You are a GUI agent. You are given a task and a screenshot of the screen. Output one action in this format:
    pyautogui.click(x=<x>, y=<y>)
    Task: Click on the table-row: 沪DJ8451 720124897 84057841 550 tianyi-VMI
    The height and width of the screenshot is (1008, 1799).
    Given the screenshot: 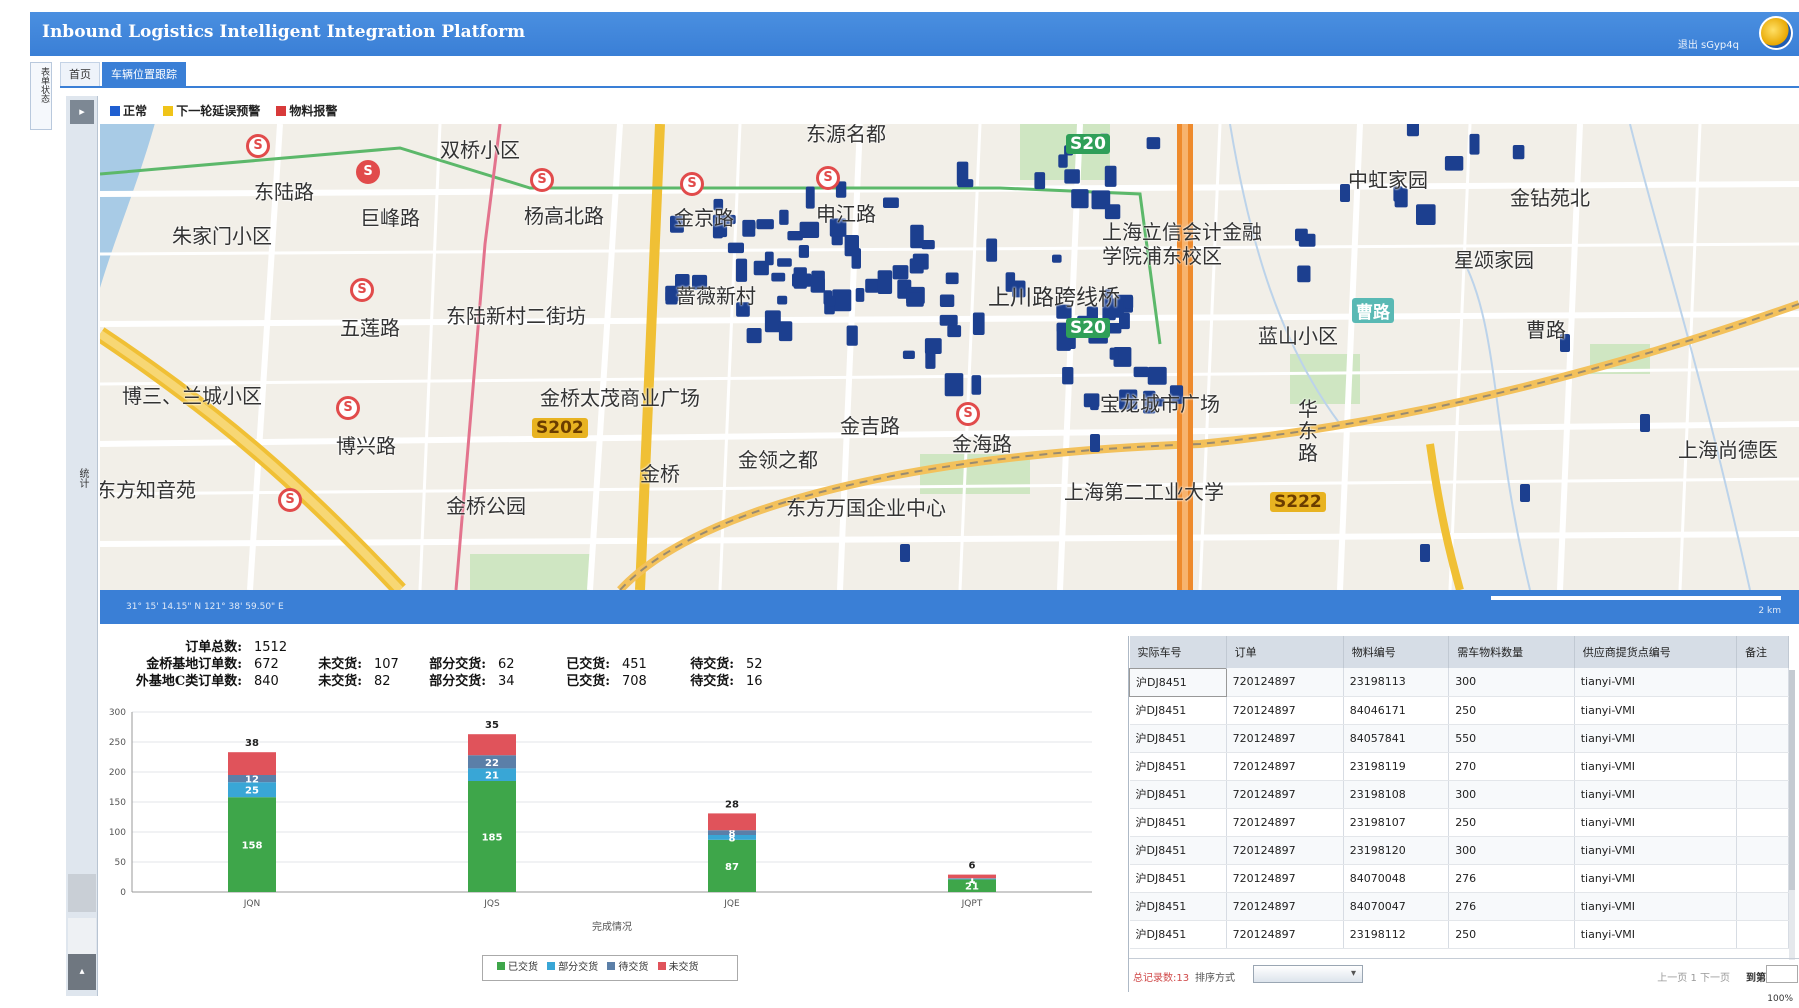 What is the action you would take?
    pyautogui.click(x=1459, y=738)
    